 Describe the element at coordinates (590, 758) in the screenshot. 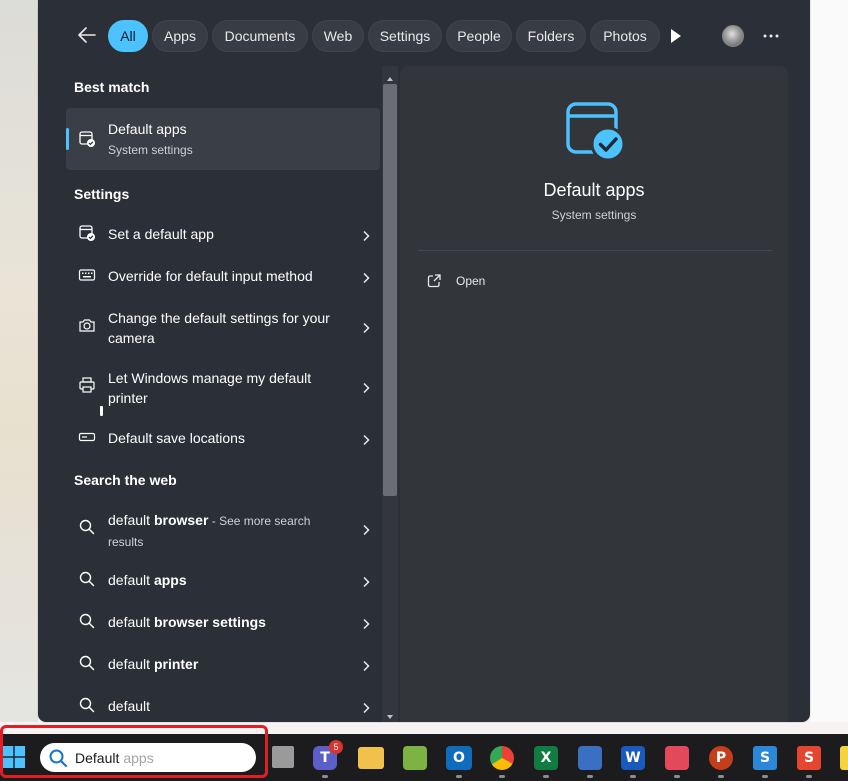

I see `remote-desktop-icon` at that location.